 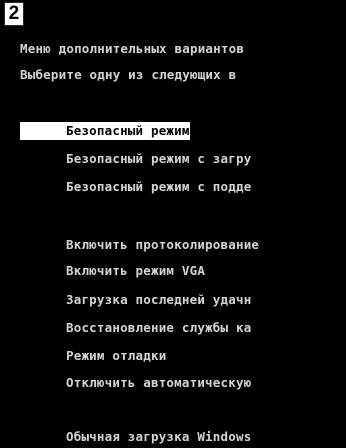 I want to click on step-number-badge: 2, so click(x=14, y=14).